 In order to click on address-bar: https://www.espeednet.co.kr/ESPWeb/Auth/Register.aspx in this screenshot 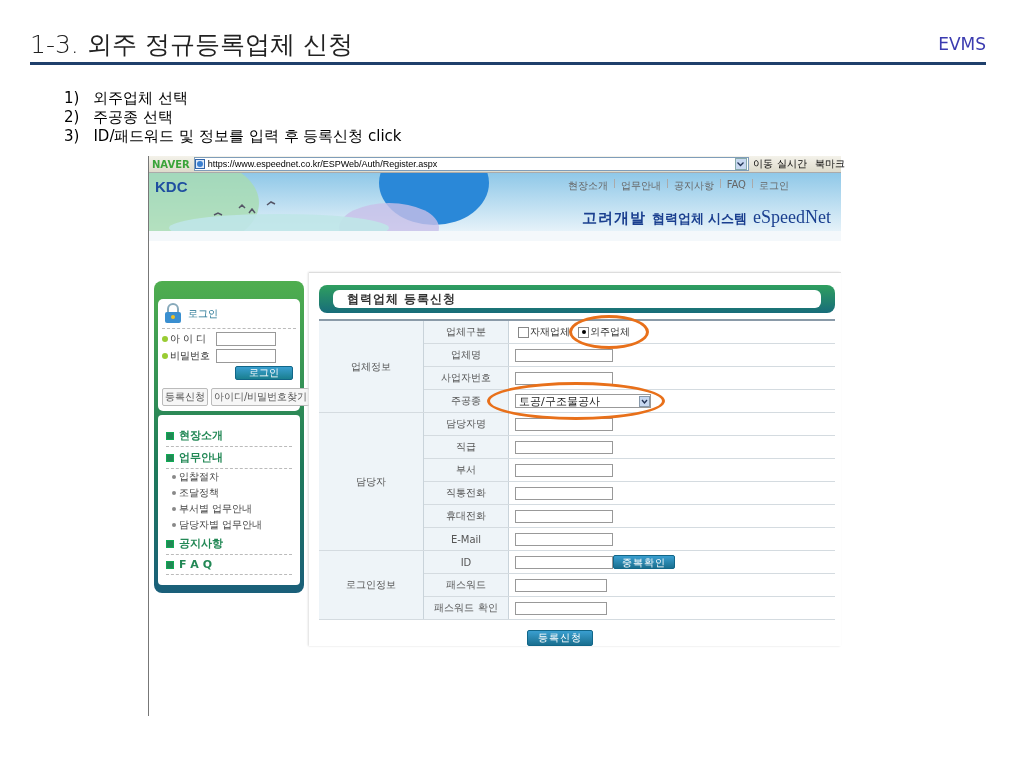, I will do `click(471, 164)`.